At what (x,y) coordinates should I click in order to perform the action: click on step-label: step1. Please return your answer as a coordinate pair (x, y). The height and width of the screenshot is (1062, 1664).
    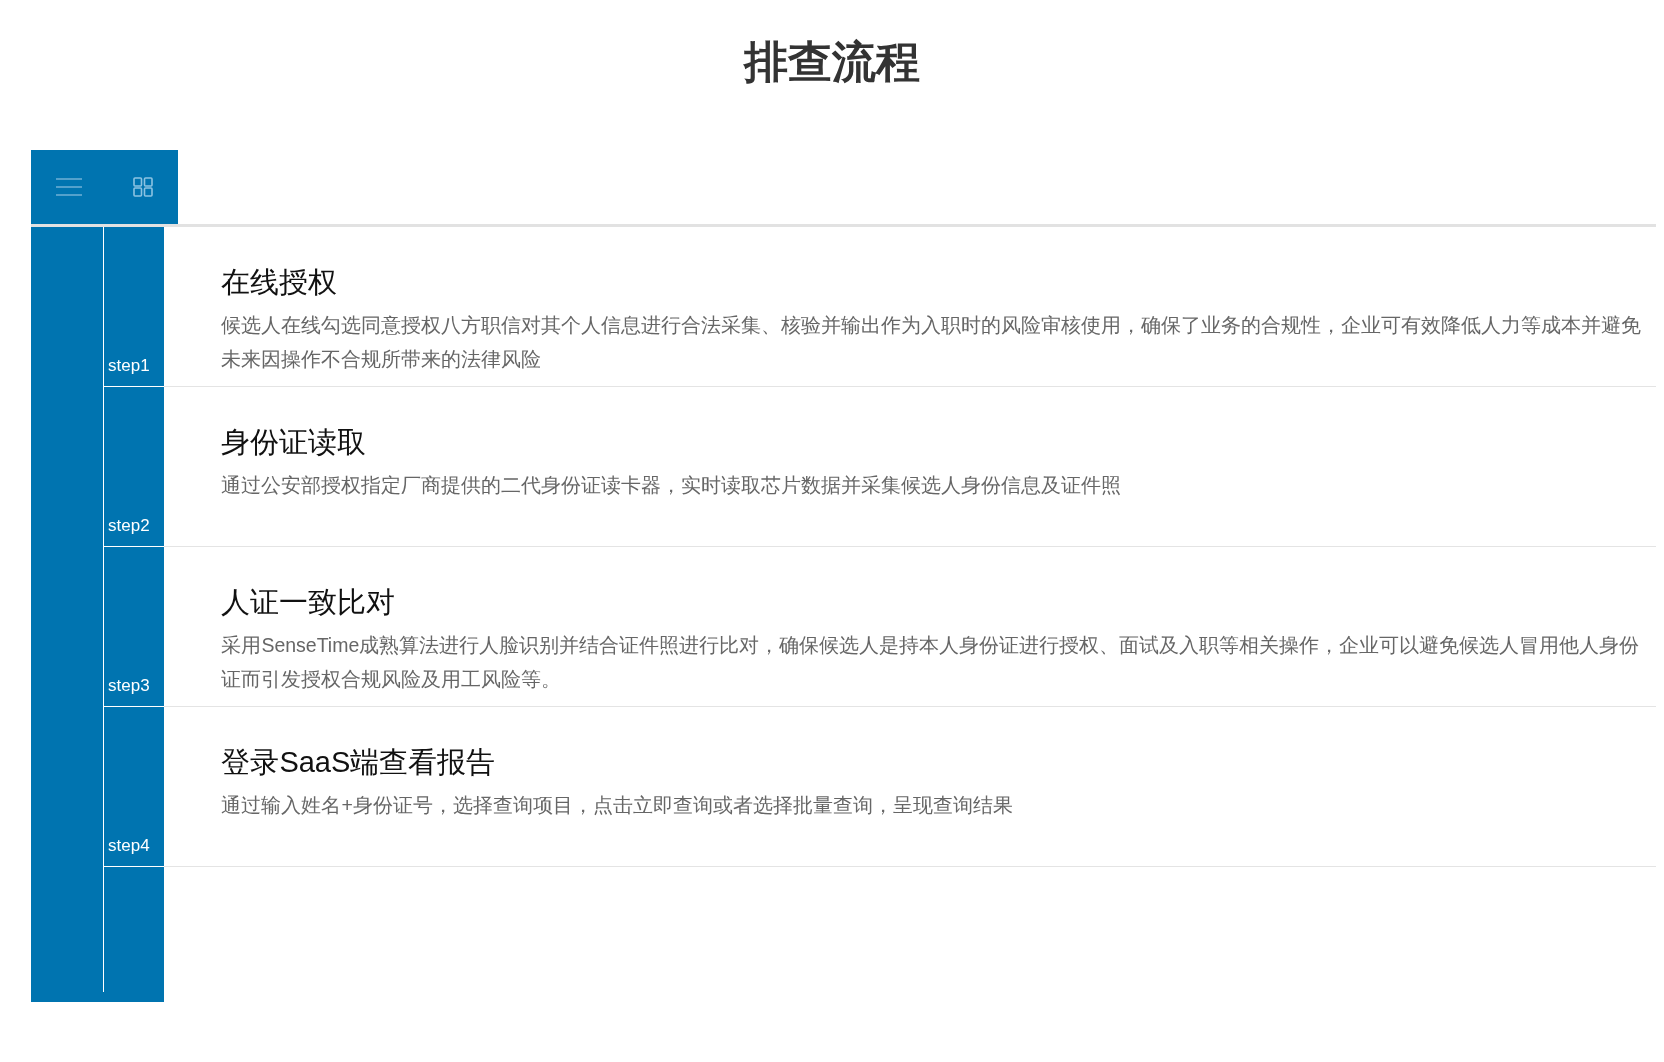
    Looking at the image, I should click on (129, 365).